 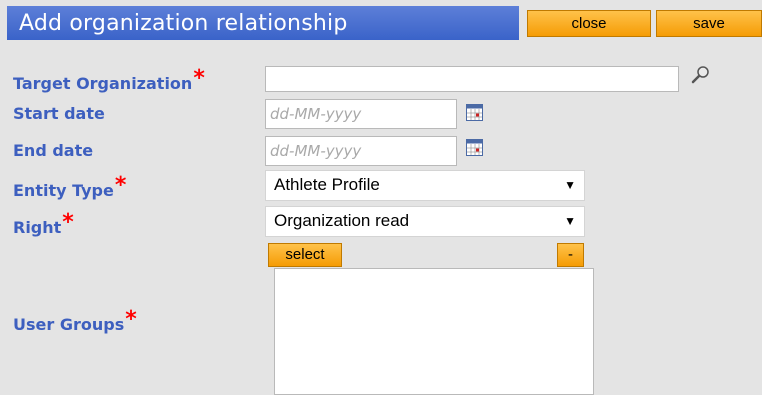 What do you see at coordinates (425, 185) in the screenshot?
I see `entity-type-select: Athlete Profile ▼` at bounding box center [425, 185].